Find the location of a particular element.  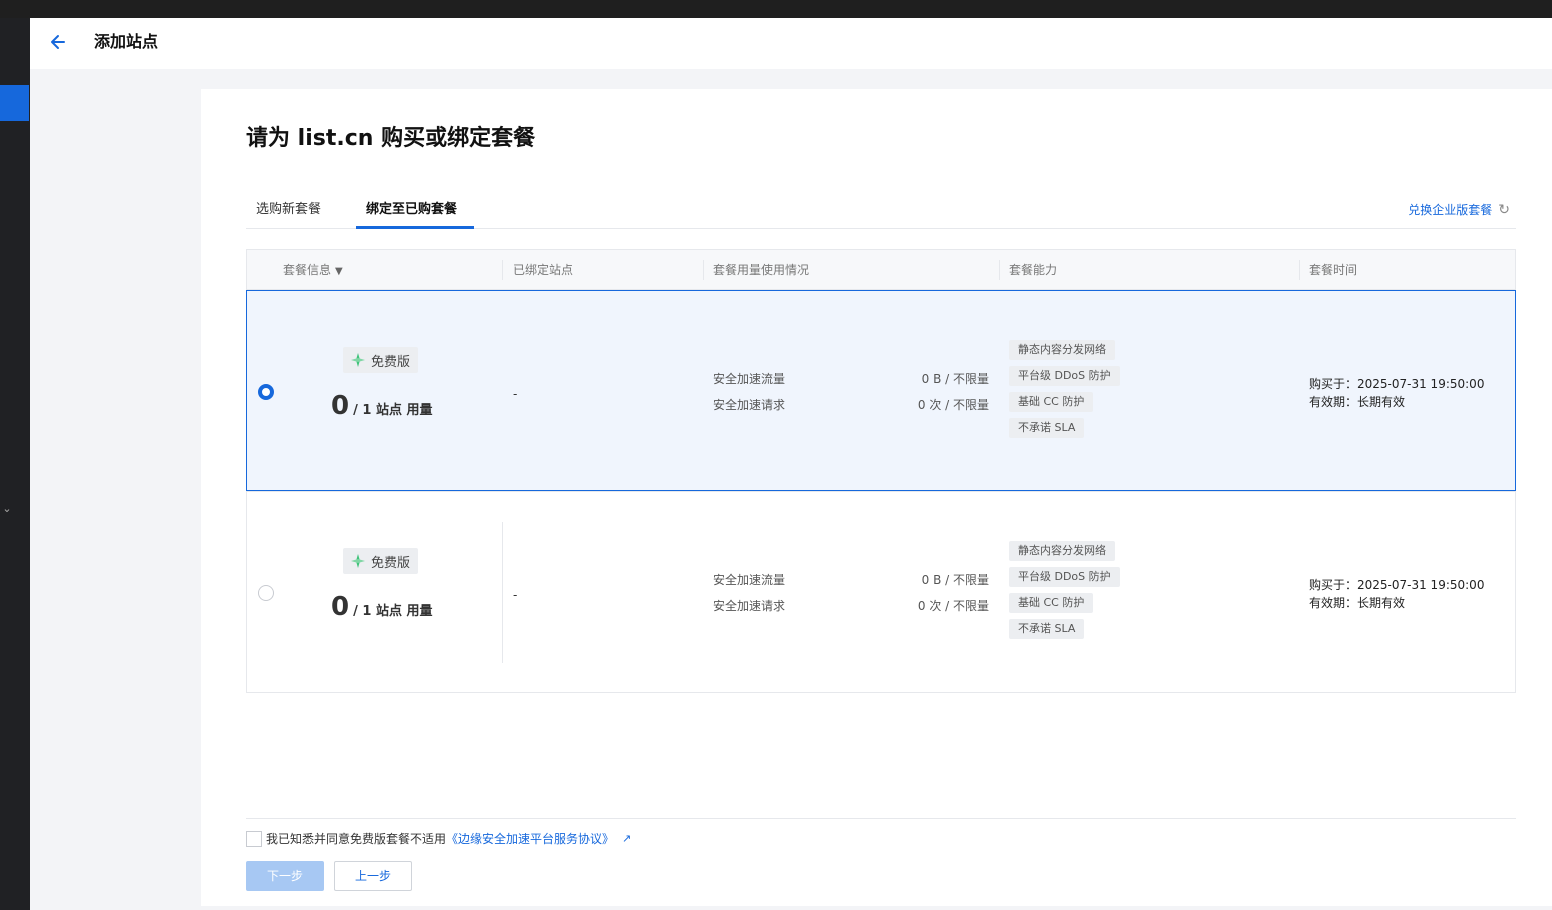

column-divider is located at coordinates (502, 592).